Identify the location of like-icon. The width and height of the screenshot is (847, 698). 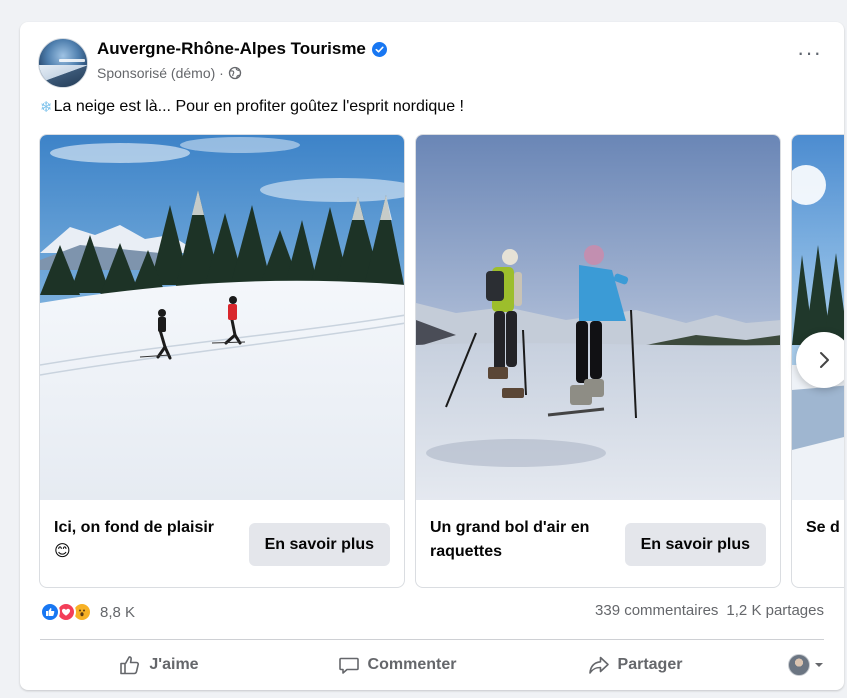
(50, 612).